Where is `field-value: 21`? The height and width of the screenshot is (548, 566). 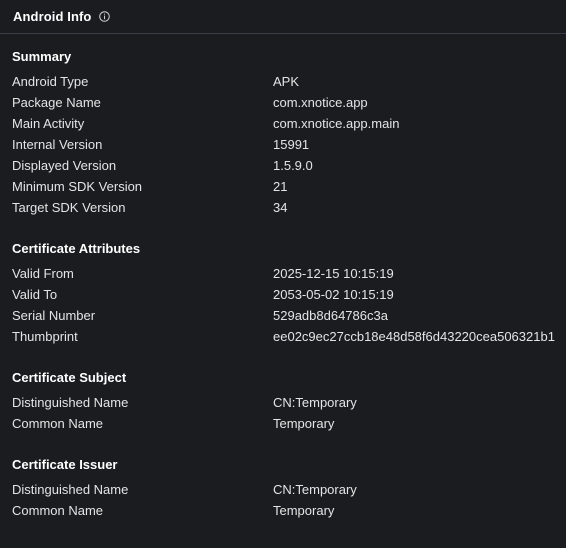
field-value: 21 is located at coordinates (280, 186).